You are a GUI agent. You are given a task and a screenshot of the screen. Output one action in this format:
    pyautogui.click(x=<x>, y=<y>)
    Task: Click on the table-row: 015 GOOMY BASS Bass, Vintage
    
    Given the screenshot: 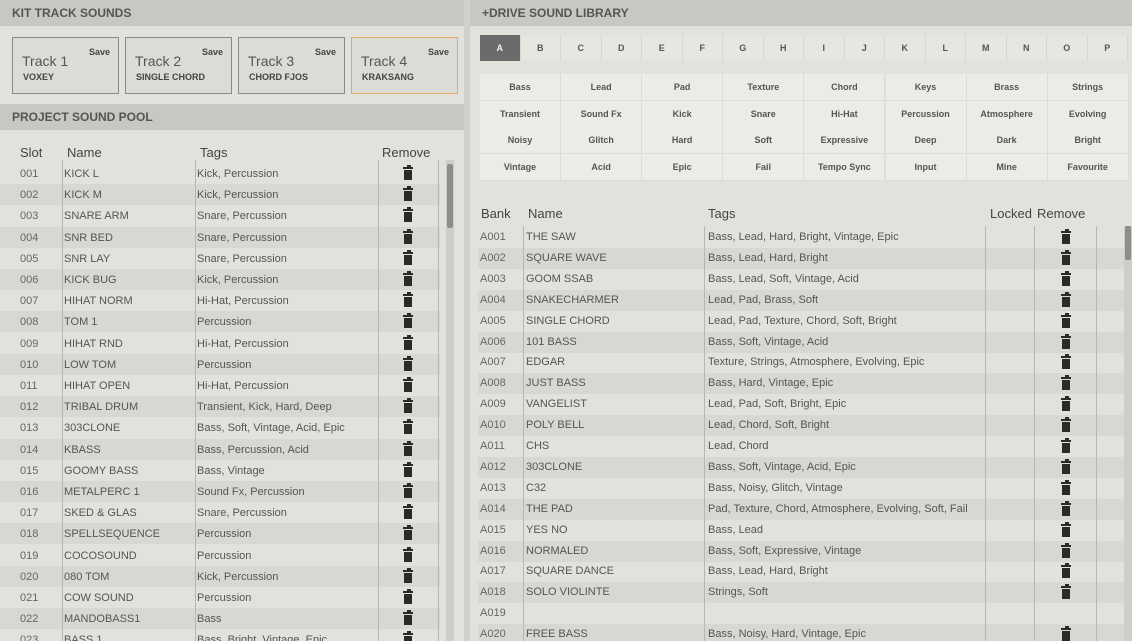 What is the action you would take?
    pyautogui.click(x=220, y=470)
    